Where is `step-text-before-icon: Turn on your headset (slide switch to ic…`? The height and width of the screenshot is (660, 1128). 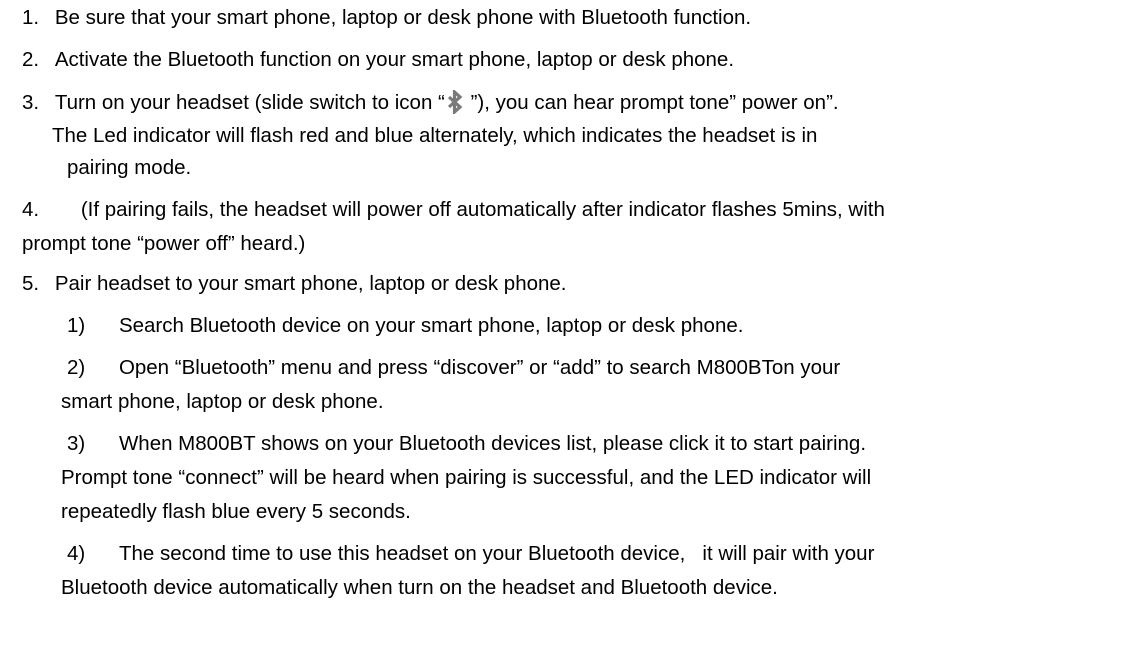 step-text-before-icon: Turn on your headset (slide switch to ic… is located at coordinates (249, 102).